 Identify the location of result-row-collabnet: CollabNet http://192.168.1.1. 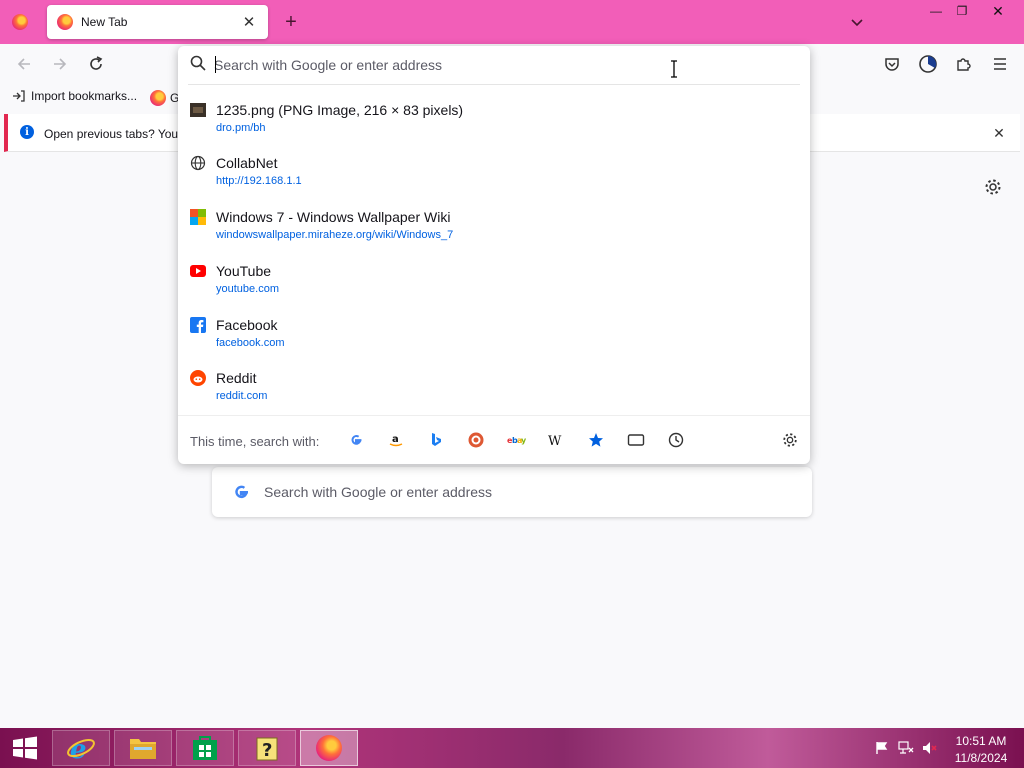
(493, 176).